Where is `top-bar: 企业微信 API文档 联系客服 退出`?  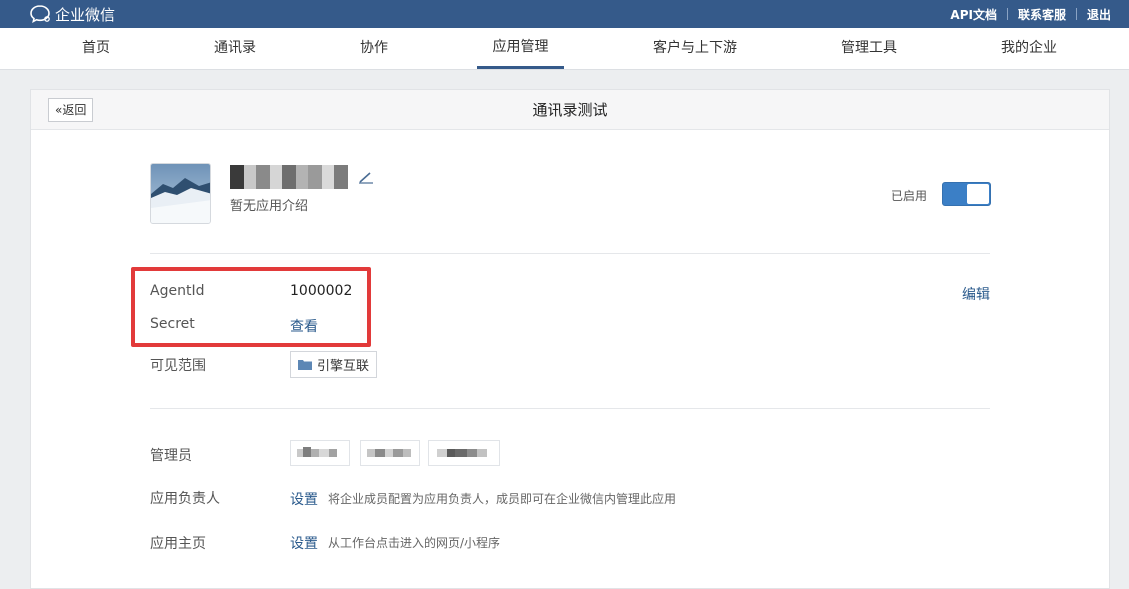 top-bar: 企业微信 API文档 联系客服 退出 is located at coordinates (564, 14).